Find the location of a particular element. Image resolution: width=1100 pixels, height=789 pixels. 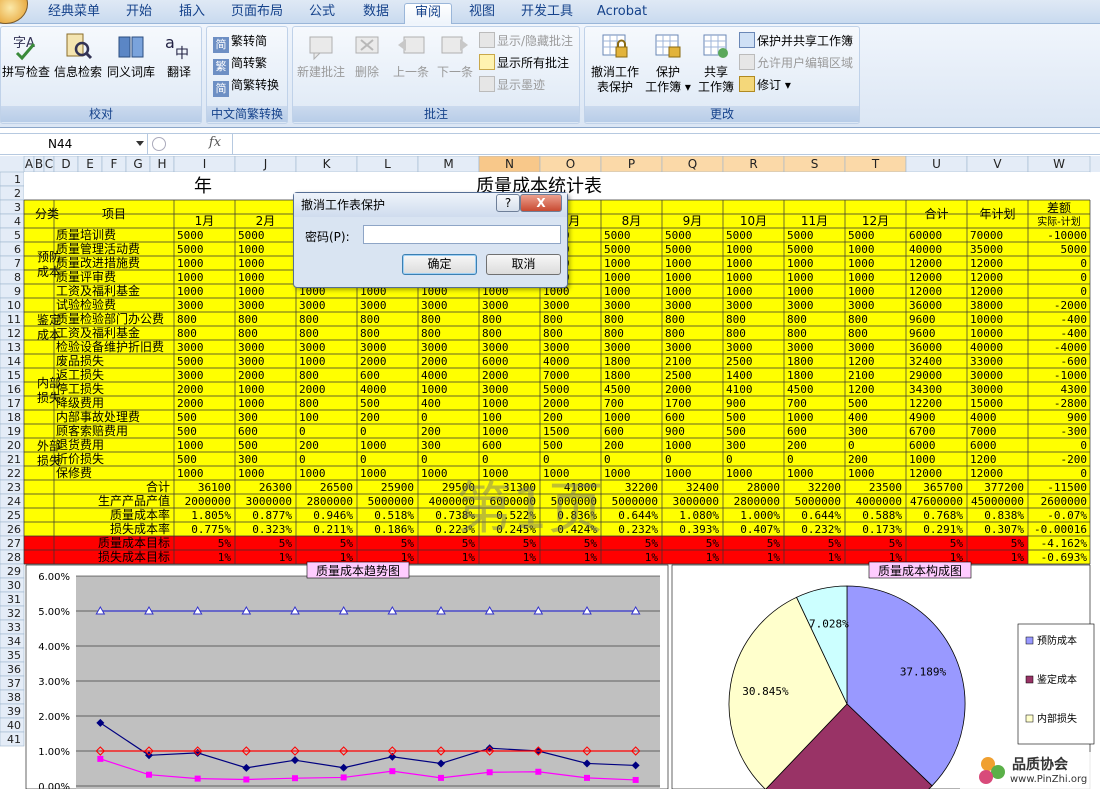

total-cell: 9600 is located at coordinates (922, 333).